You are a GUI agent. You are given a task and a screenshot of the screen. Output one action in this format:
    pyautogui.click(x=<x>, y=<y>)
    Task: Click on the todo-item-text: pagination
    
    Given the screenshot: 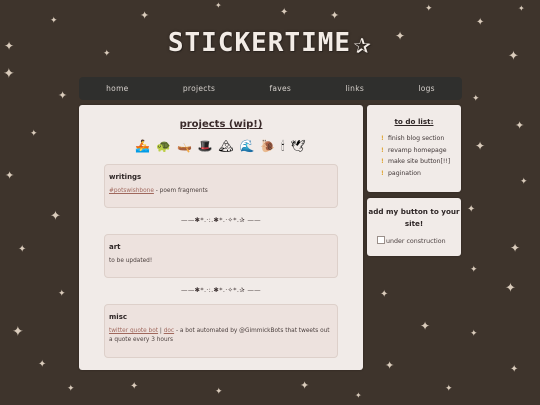 What is the action you would take?
    pyautogui.click(x=404, y=173)
    